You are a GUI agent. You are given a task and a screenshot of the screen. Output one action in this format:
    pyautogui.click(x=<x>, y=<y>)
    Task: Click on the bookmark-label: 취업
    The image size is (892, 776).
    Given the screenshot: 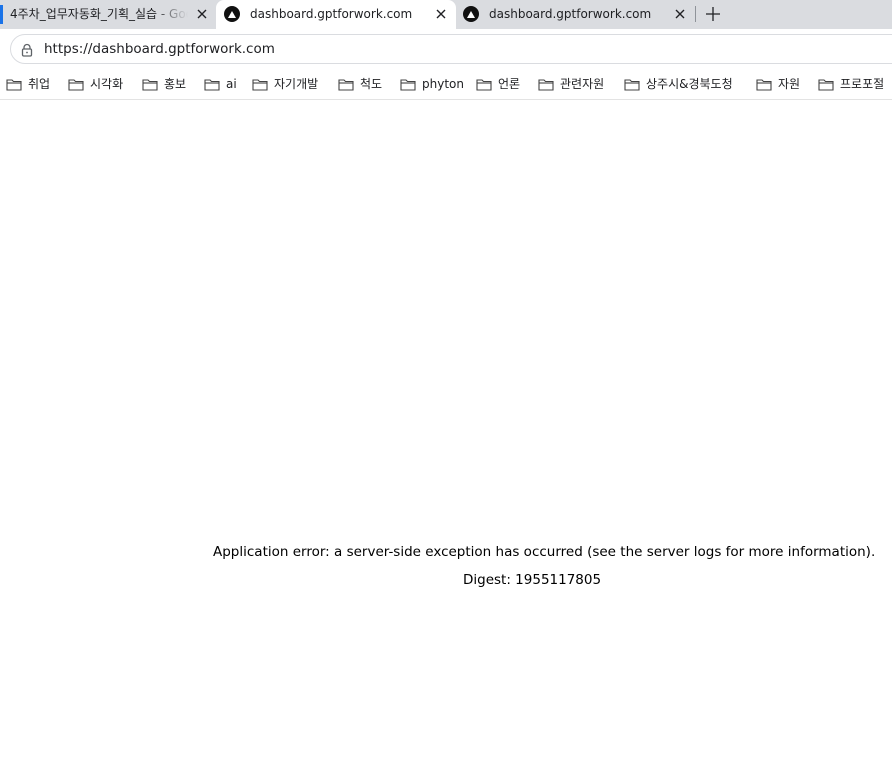 What is the action you would take?
    pyautogui.click(x=39, y=83)
    